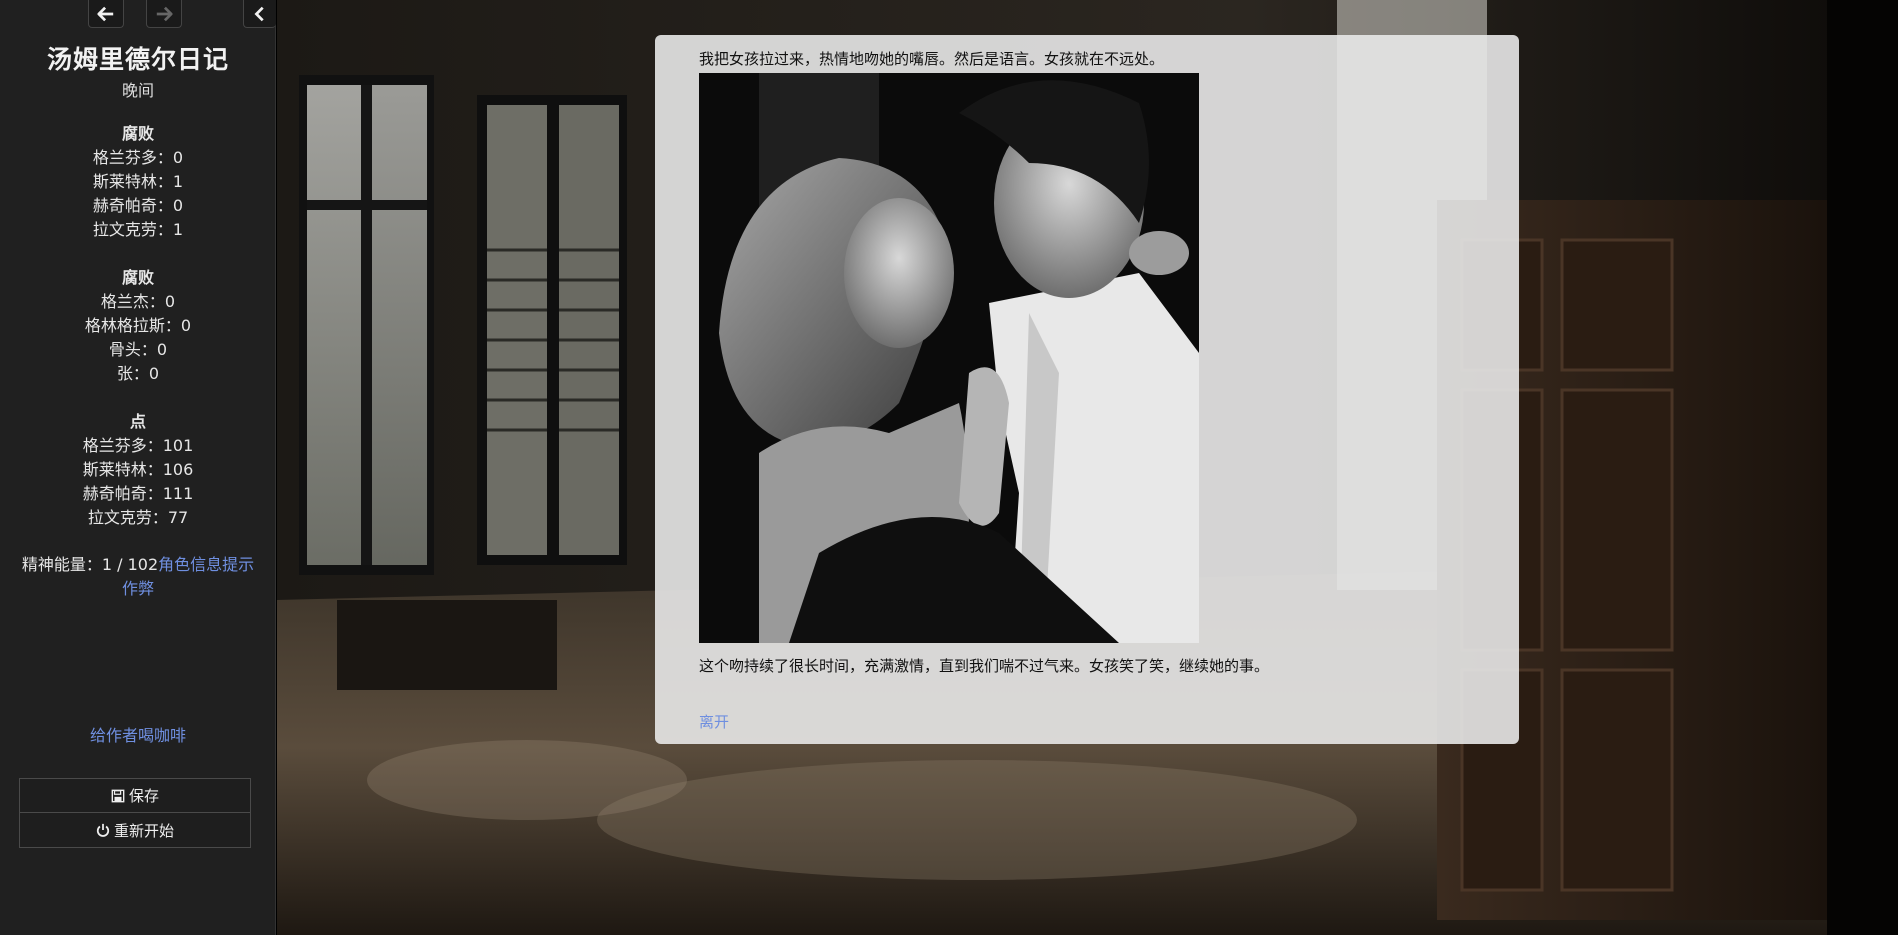  Describe the element at coordinates (137, 421) in the screenshot. I see `stat-heading: 点` at that location.